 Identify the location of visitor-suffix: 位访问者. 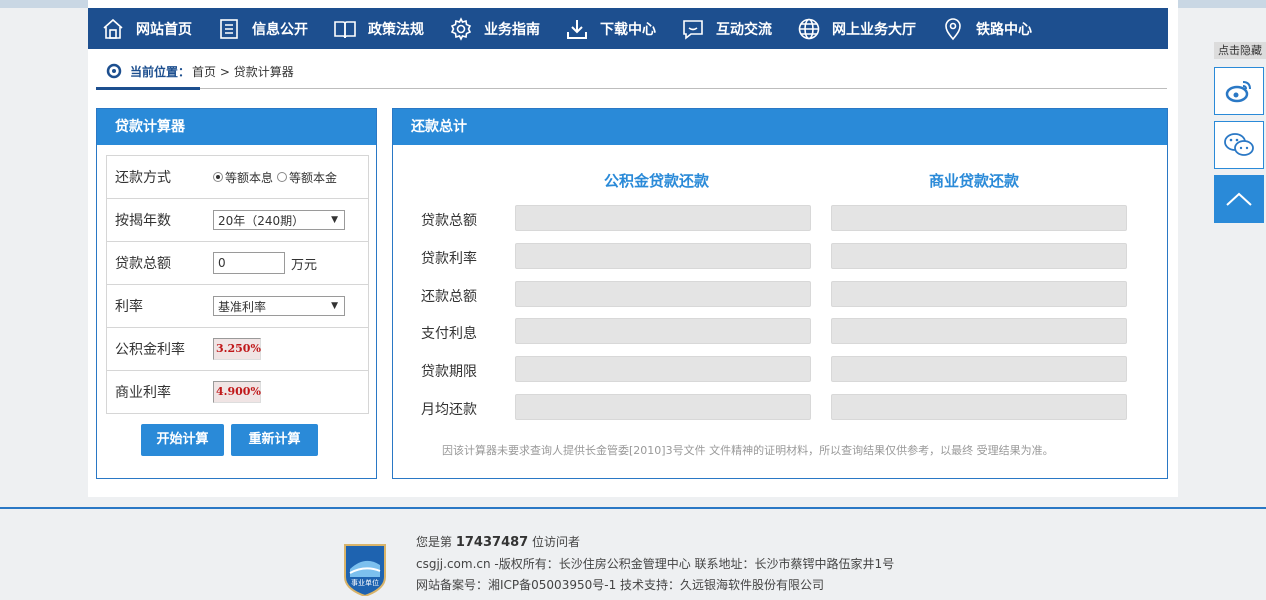
(556, 542).